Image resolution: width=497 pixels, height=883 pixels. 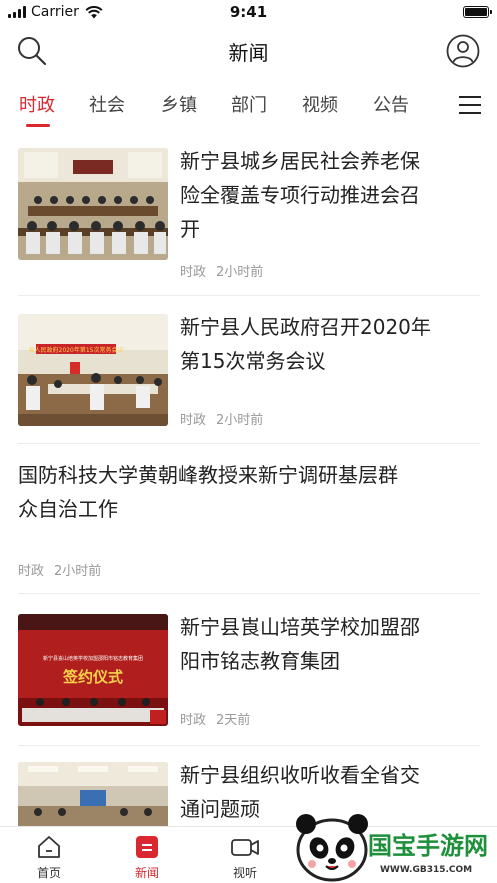 I want to click on news-title-line: 阳市铭志教育集团, so click(x=260, y=661).